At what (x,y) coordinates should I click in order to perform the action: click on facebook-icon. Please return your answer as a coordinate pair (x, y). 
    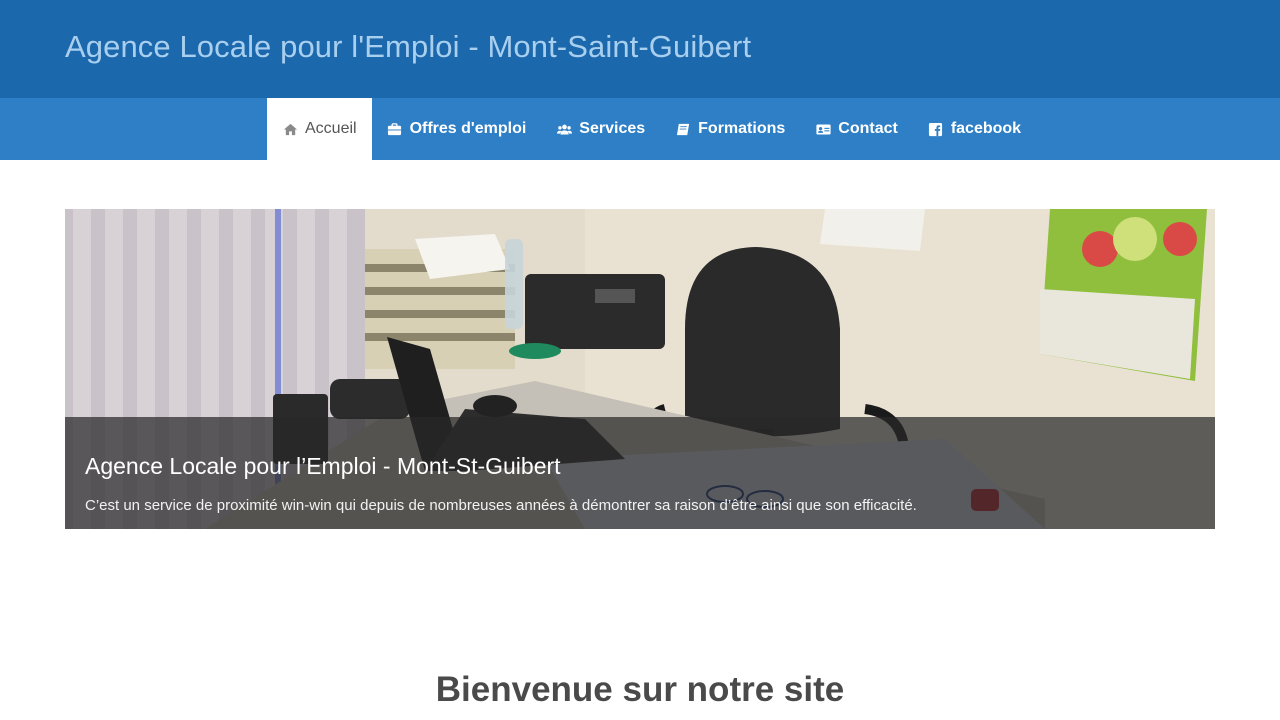
    Looking at the image, I should click on (936, 129).